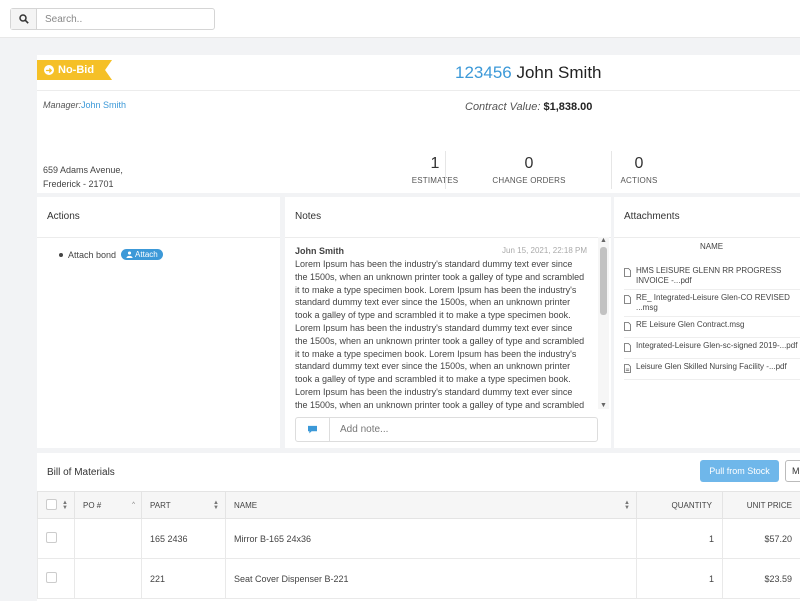  I want to click on address: 659 Adams Avenue, Frederick - 21701, so click(83, 177).